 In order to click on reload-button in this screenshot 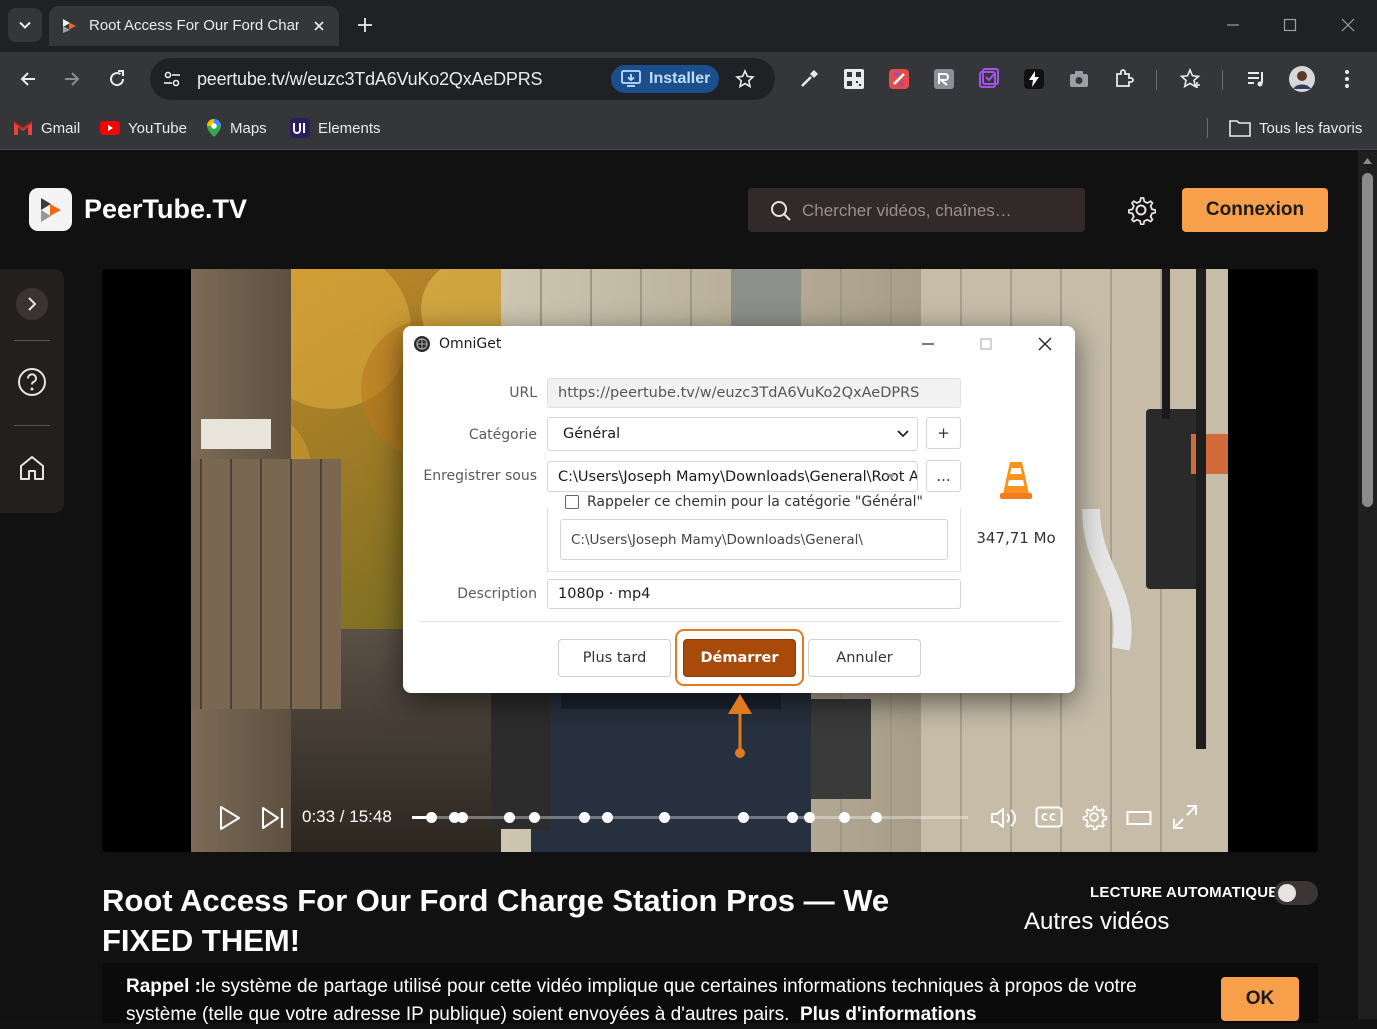, I will do `click(117, 79)`.